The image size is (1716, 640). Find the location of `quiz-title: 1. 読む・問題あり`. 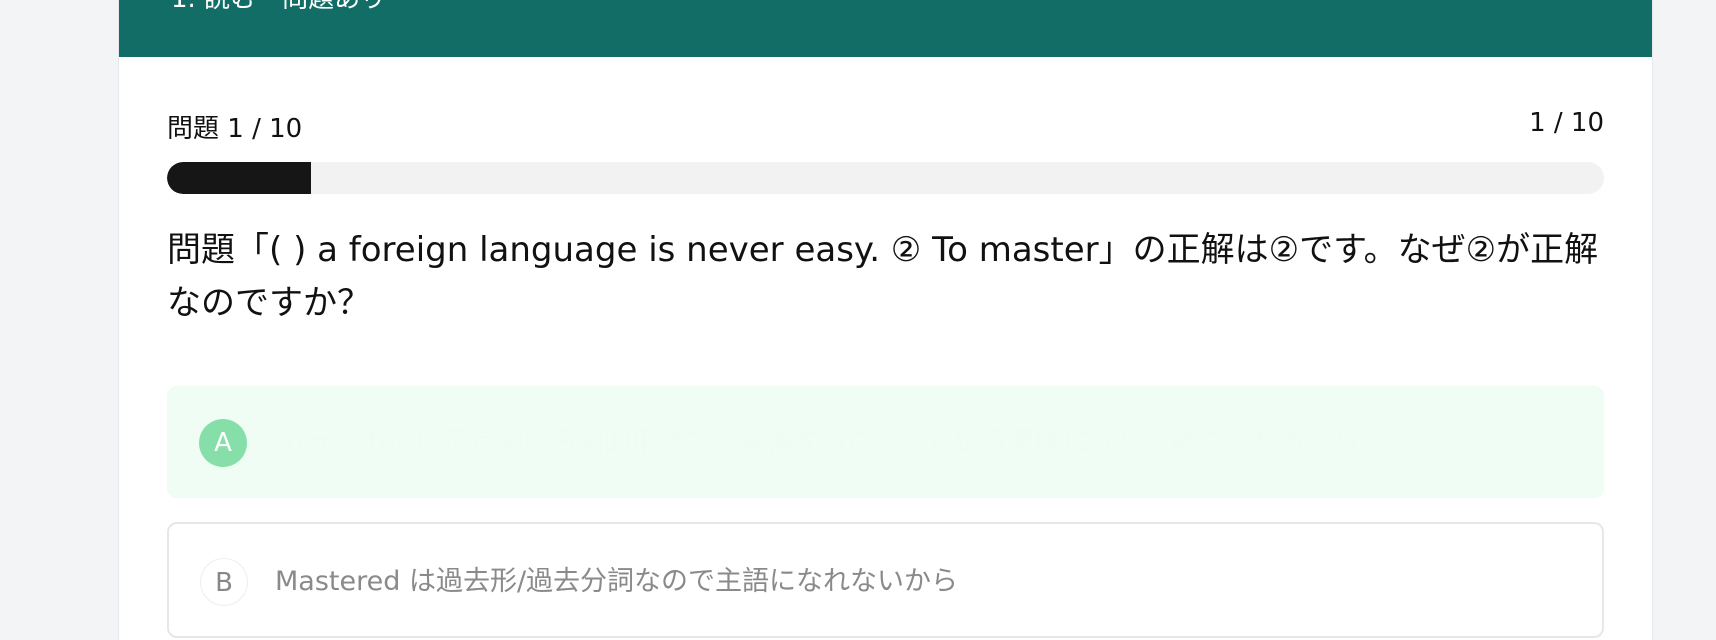

quiz-title: 1. 読む・問題あり is located at coordinates (278, 7).